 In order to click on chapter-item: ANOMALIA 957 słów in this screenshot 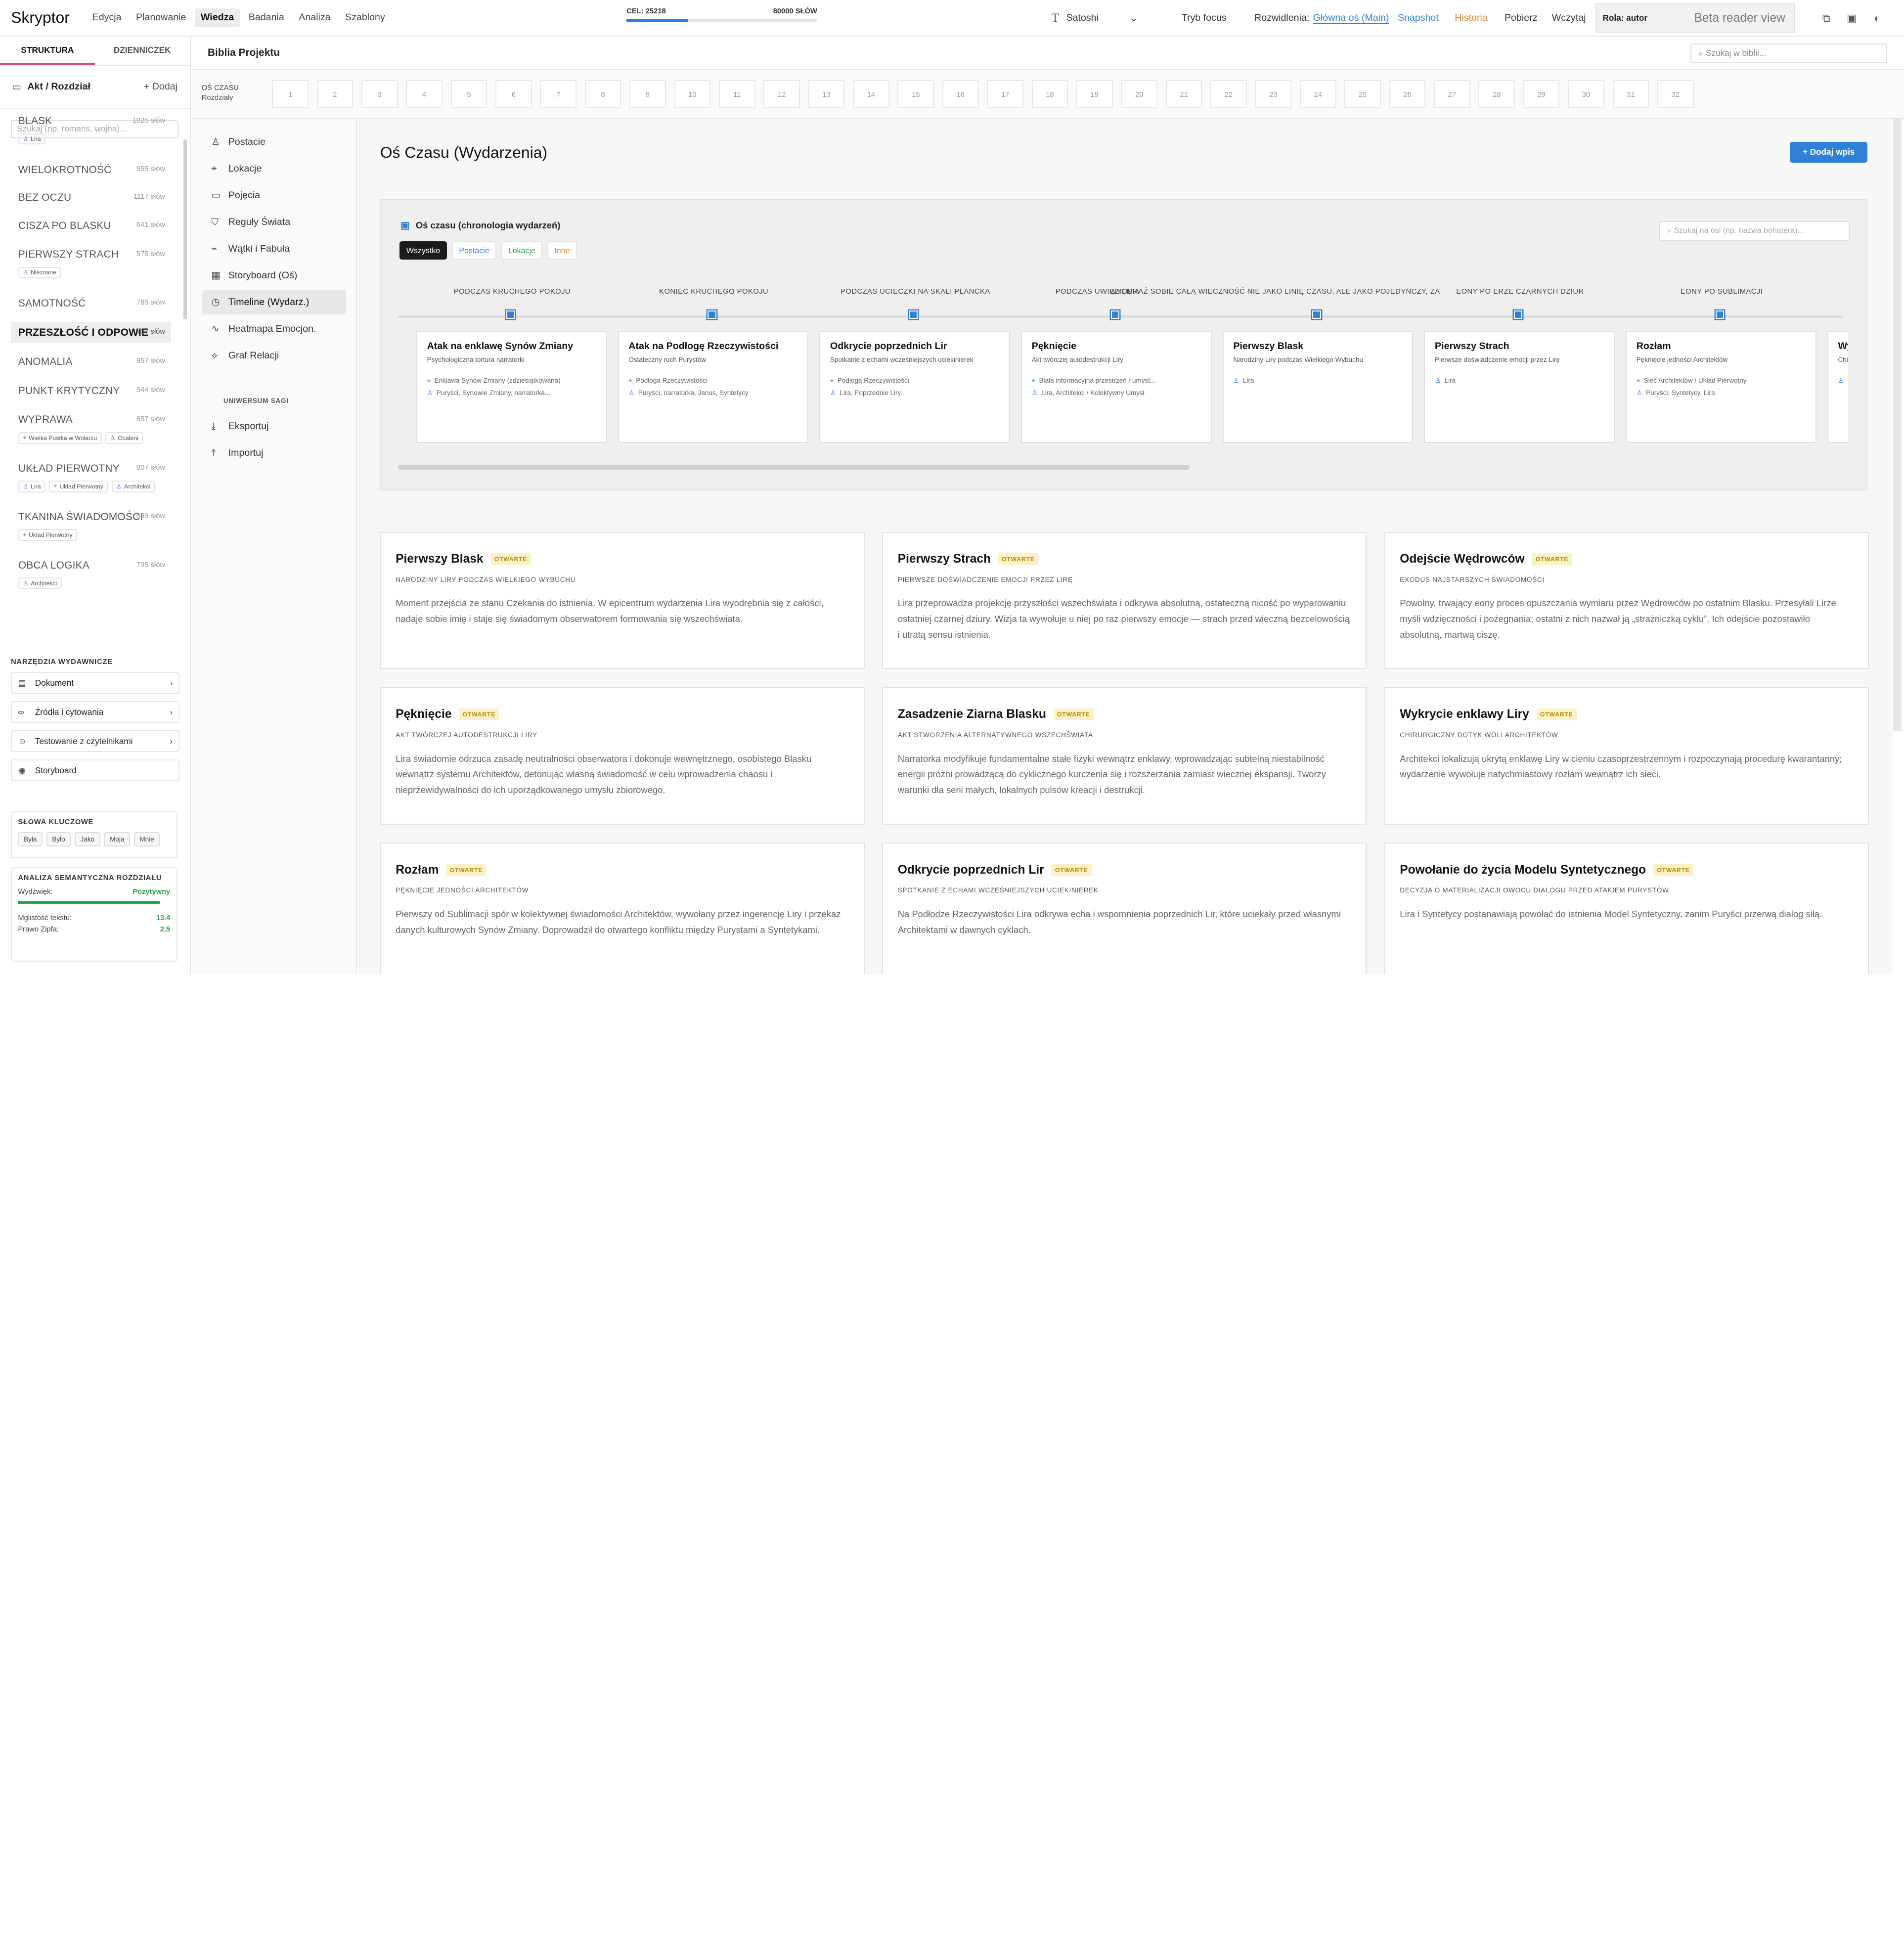, I will do `click(91, 362)`.